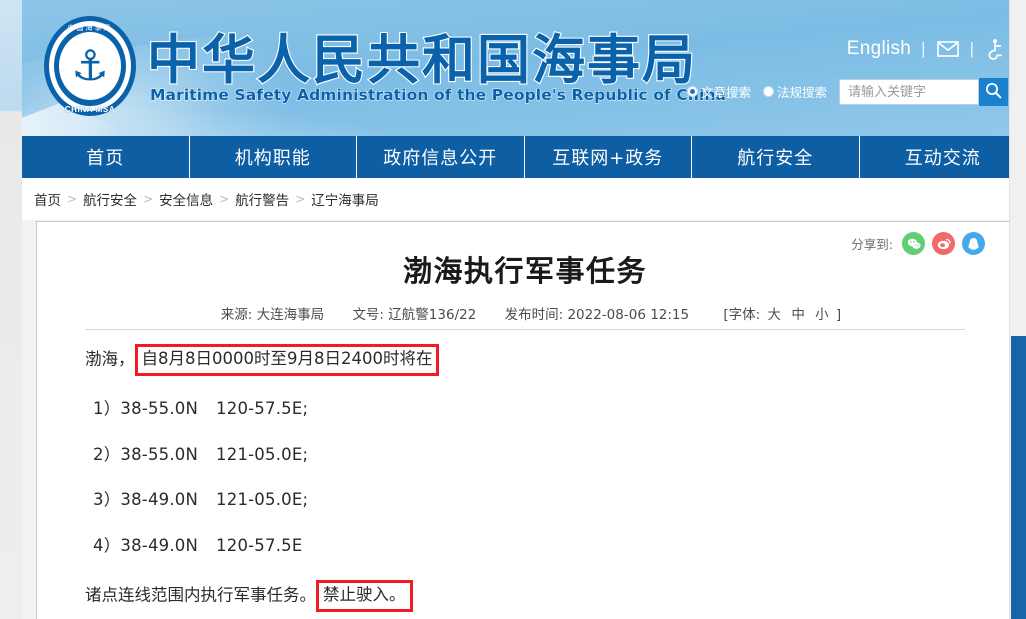 The width and height of the screenshot is (1026, 619). I want to click on article-publish-time: 发布时间: 2022-08-06 12:15, so click(599, 315).